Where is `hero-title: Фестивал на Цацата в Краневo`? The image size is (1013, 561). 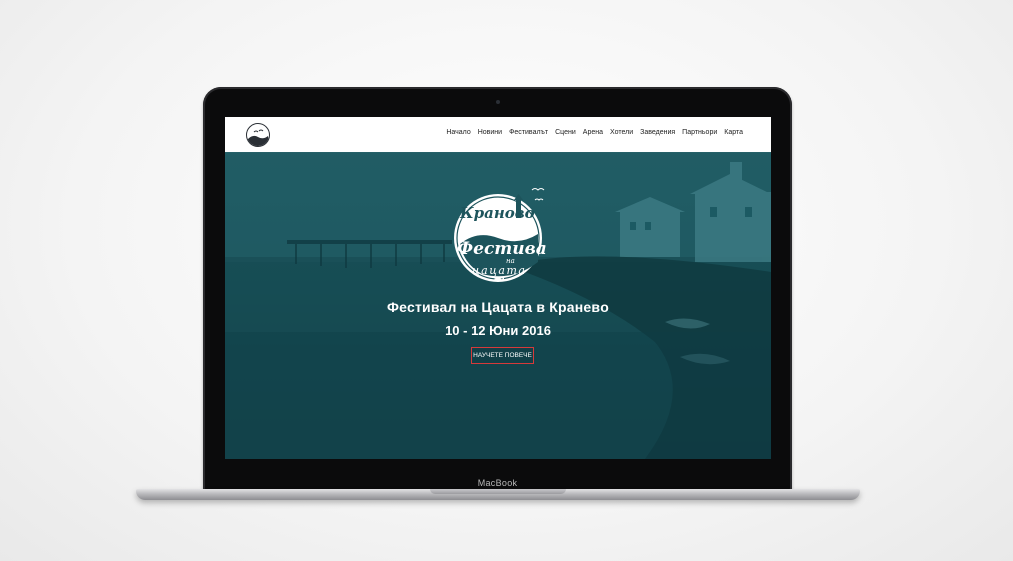 hero-title: Фестивал на Цацата в Краневo is located at coordinates (498, 307).